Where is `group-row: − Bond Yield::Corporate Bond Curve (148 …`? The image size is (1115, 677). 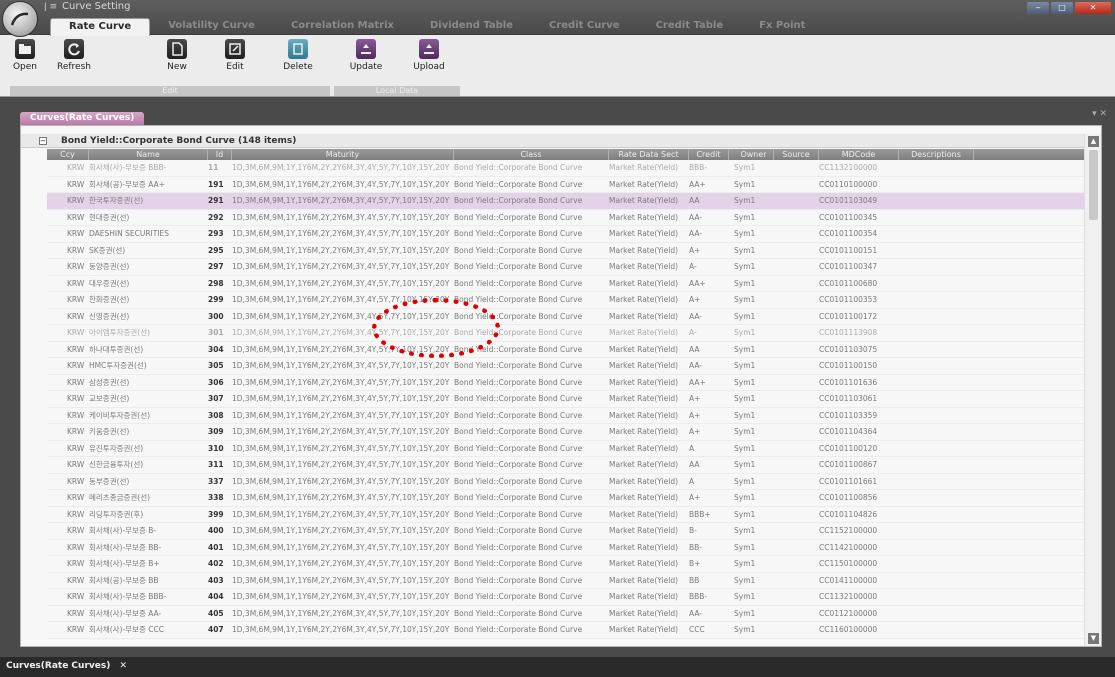 group-row: − Bond Yield::Corporate Bond Curve (148 … is located at coordinates (552, 141).